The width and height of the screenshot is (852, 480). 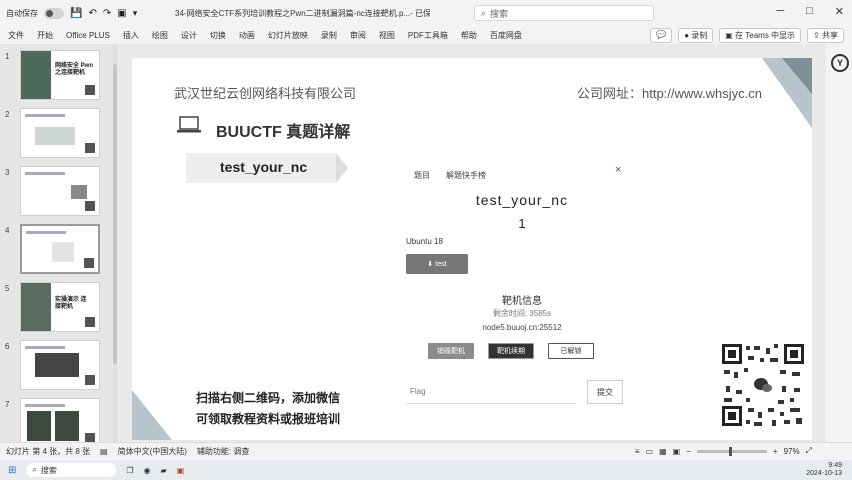 What do you see at coordinates (661, 35) in the screenshot?
I see `comment-button: 💬` at bounding box center [661, 35].